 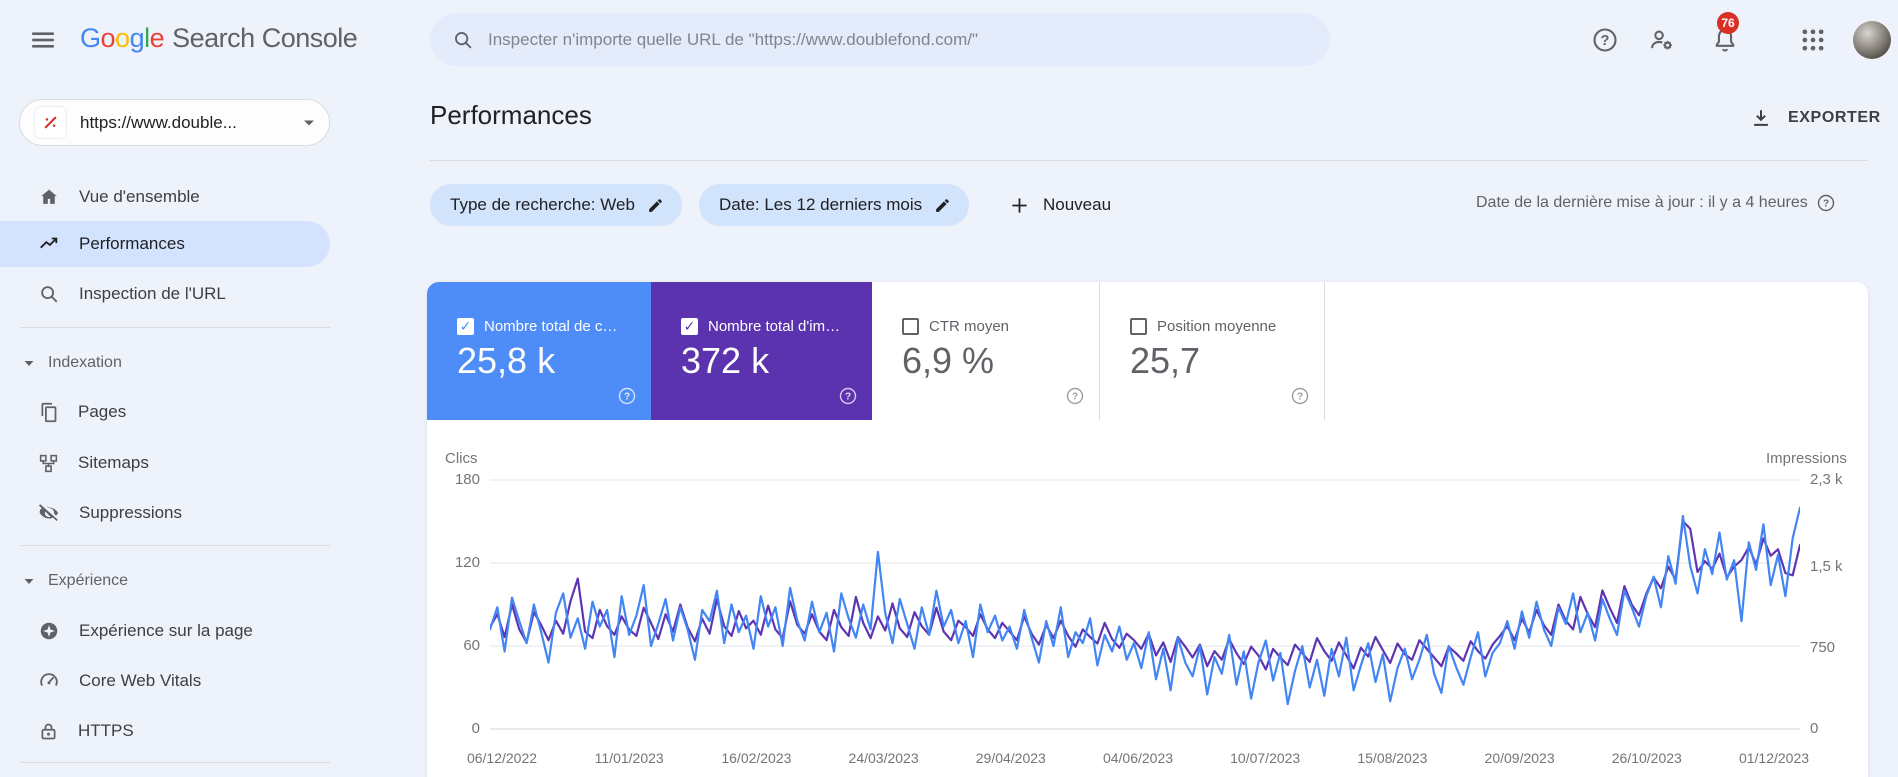 What do you see at coordinates (49, 243) in the screenshot?
I see `trending-up-icon` at bounding box center [49, 243].